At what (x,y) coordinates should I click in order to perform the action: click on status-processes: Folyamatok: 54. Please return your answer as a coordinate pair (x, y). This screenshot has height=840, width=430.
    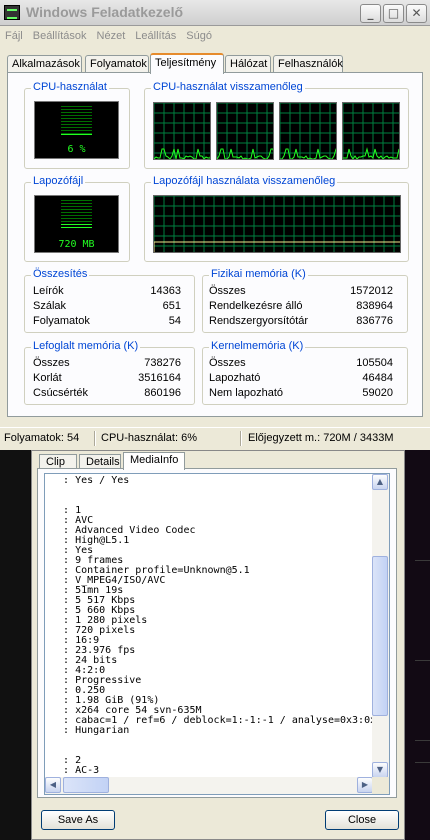
    Looking at the image, I should click on (42, 438).